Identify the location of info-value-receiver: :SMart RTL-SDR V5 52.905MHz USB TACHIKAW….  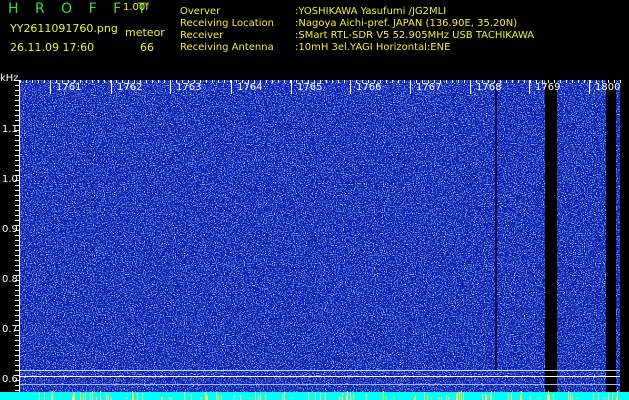
(415, 35).